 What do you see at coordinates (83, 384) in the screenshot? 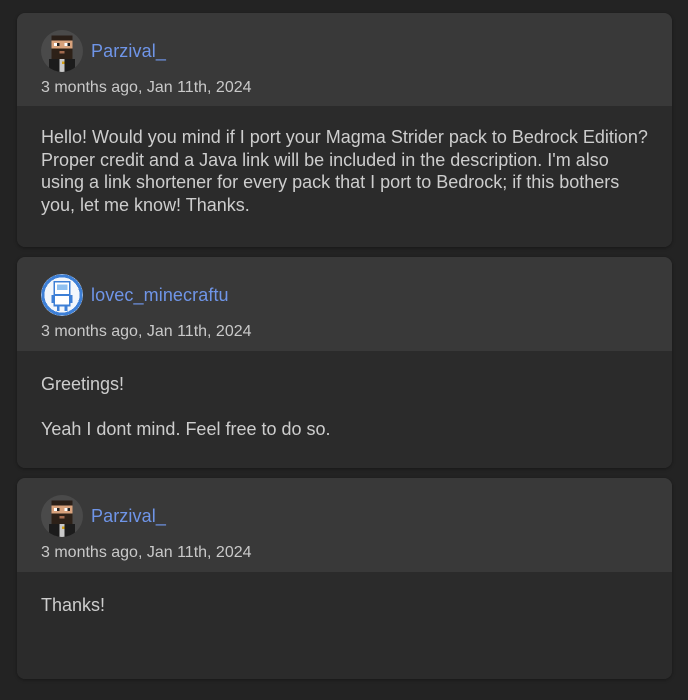
I see `comment-text: Greetings!` at bounding box center [83, 384].